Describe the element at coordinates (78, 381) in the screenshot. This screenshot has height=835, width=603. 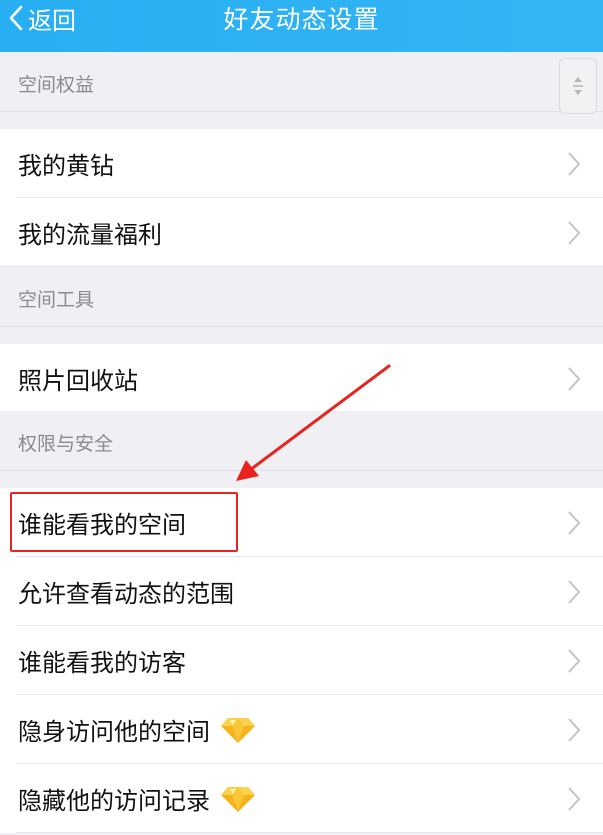
I see `list-item-label: 照片回收站` at that location.